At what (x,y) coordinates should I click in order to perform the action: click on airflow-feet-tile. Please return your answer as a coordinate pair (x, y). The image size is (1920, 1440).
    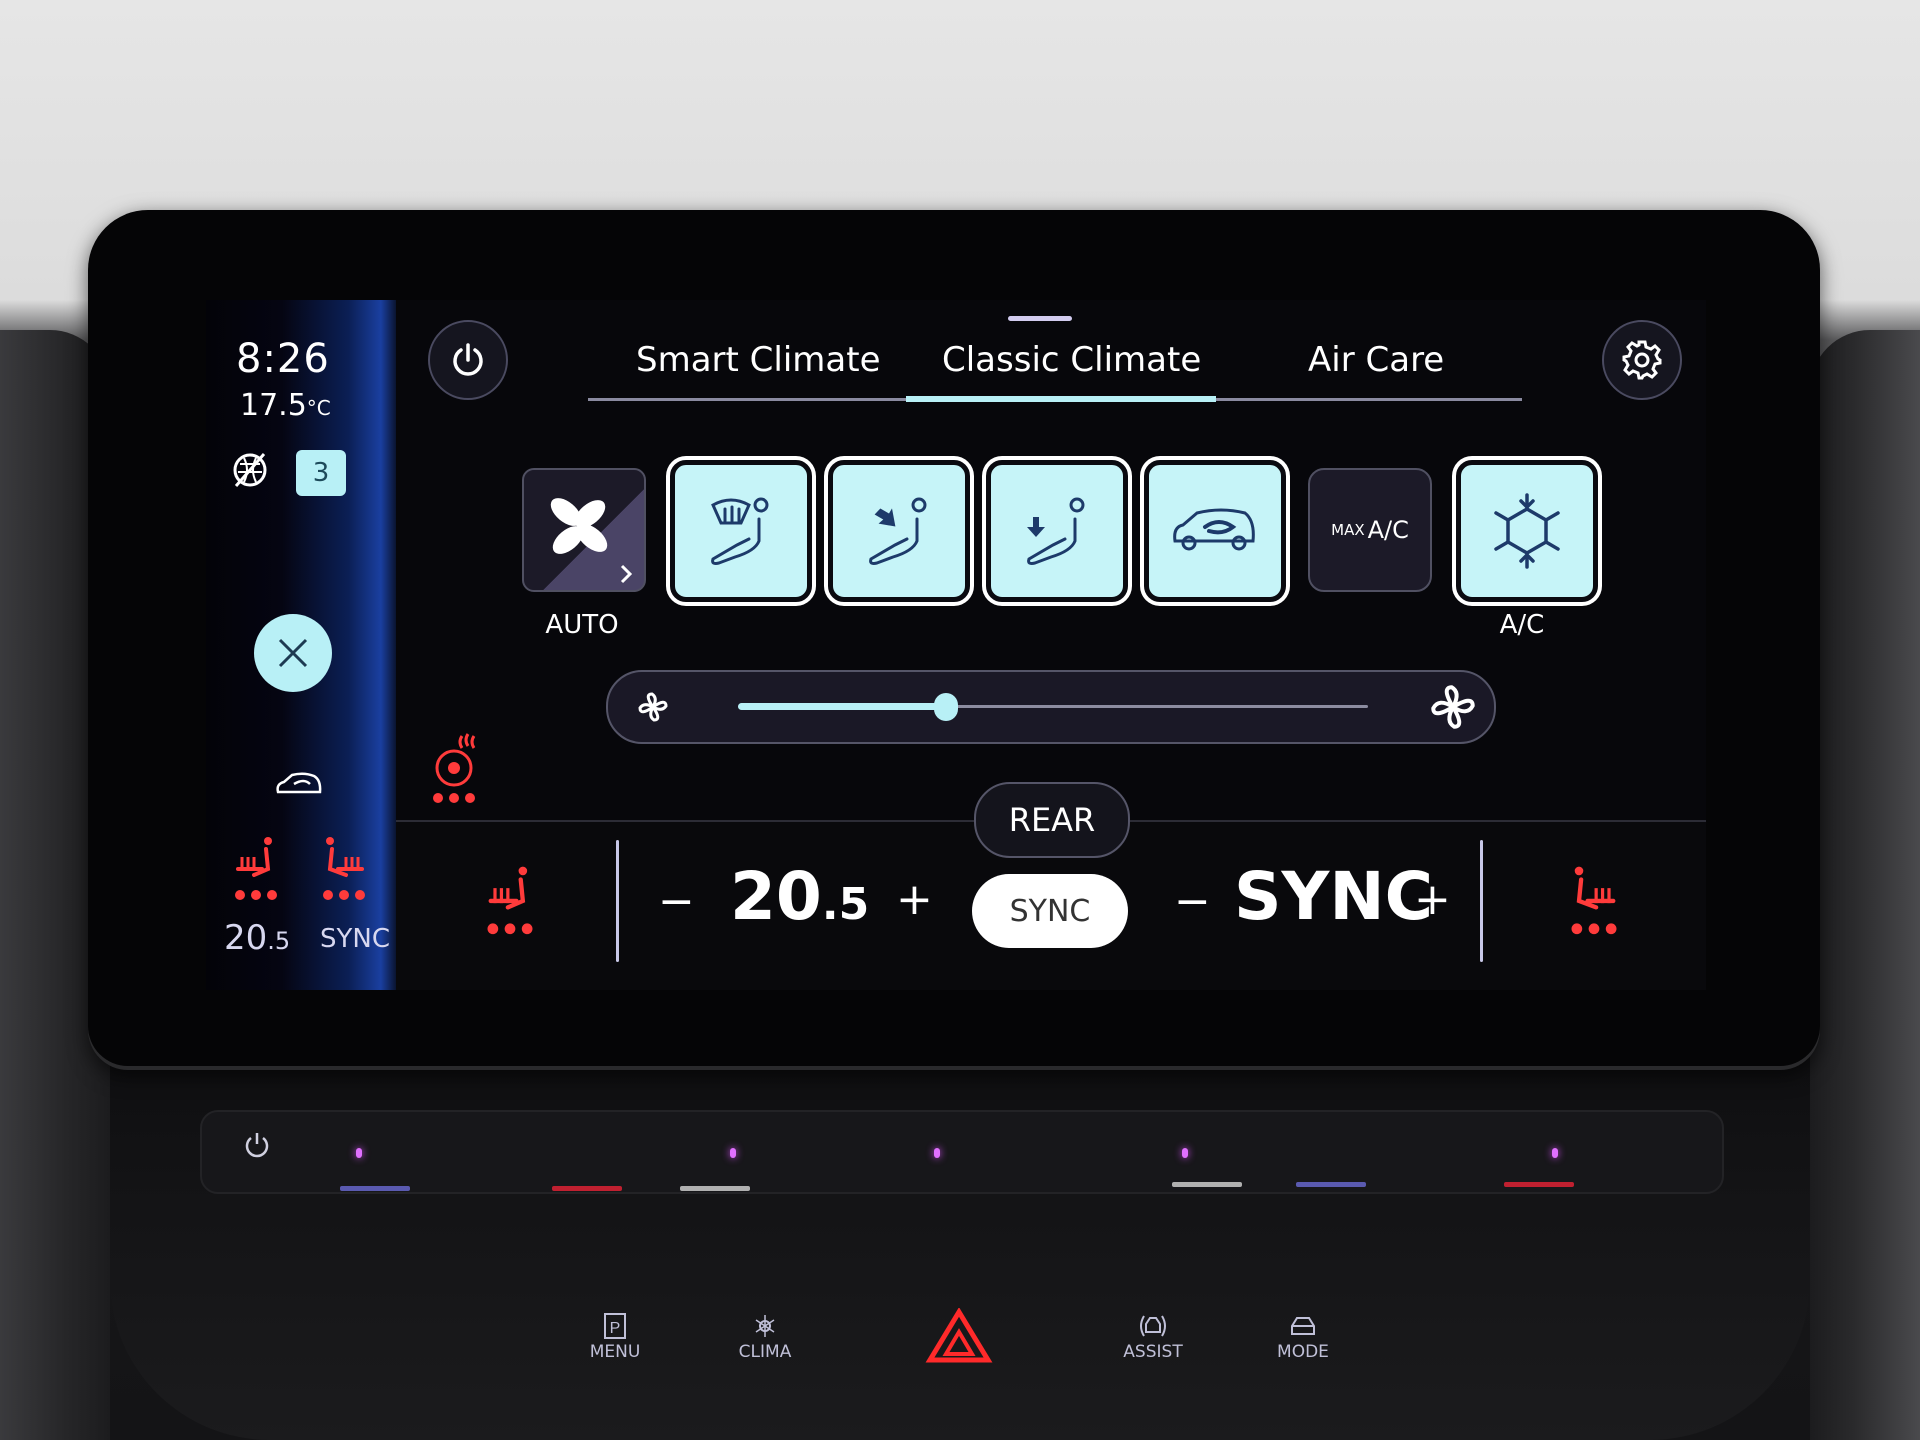
    Looking at the image, I should click on (1057, 531).